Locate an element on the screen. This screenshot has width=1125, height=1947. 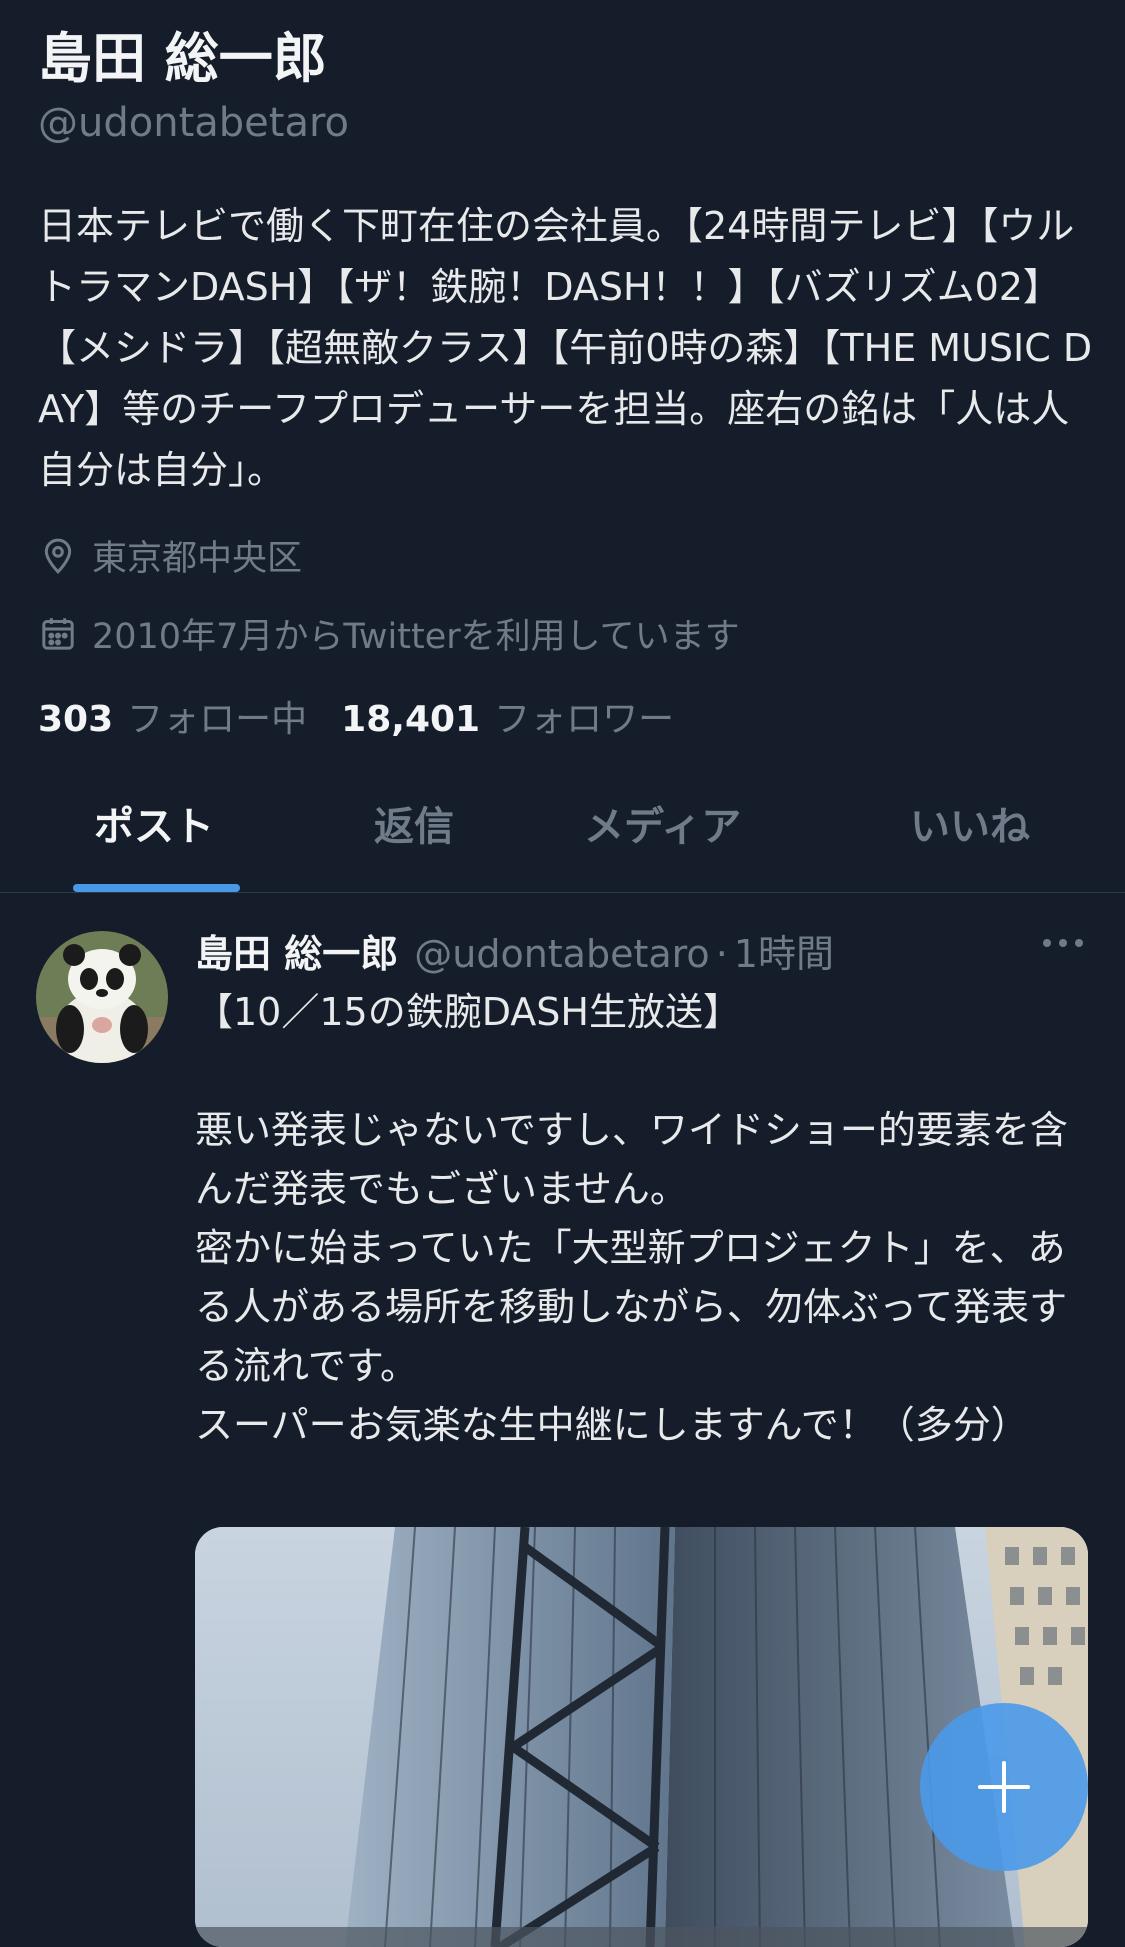
post-author-name: 島田 総一郎 is located at coordinates (296, 950).